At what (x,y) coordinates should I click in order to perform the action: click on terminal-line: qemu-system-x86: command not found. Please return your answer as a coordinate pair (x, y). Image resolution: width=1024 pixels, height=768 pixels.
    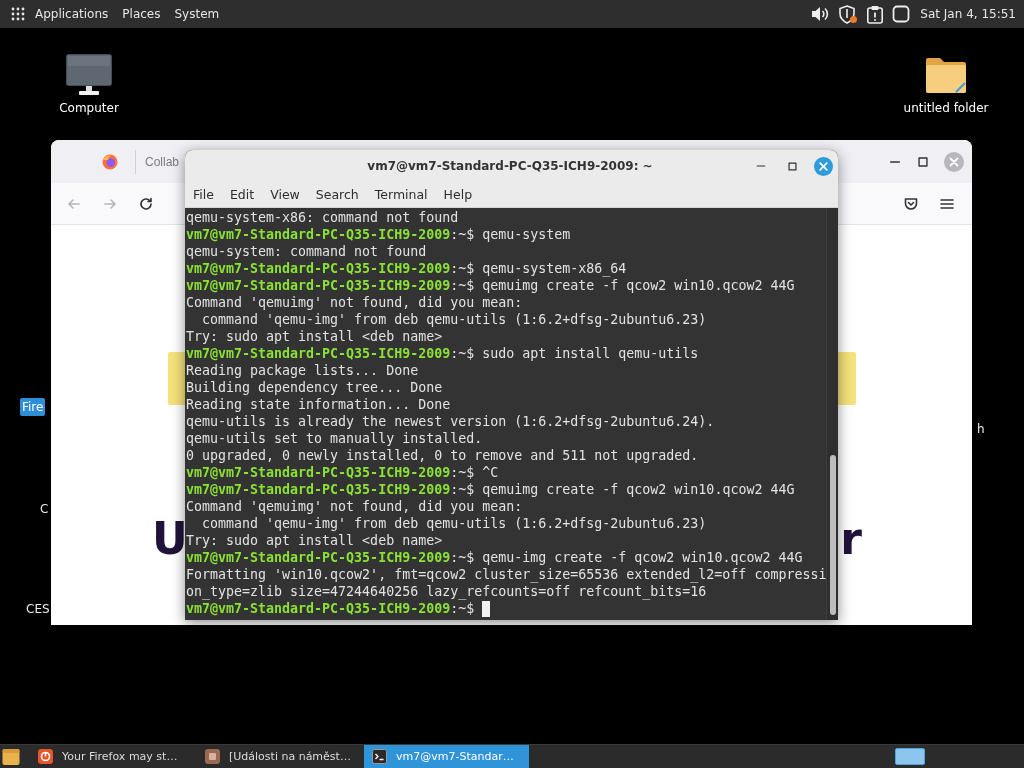
    Looking at the image, I should click on (322, 217).